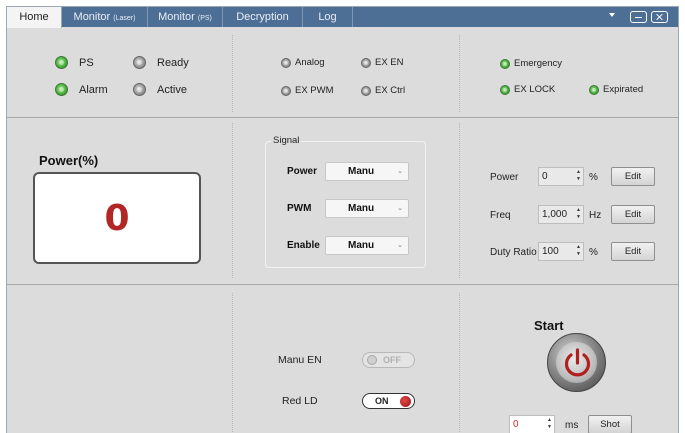 The width and height of the screenshot is (685, 433). I want to click on tab-decryption: Decryption, so click(263, 17).